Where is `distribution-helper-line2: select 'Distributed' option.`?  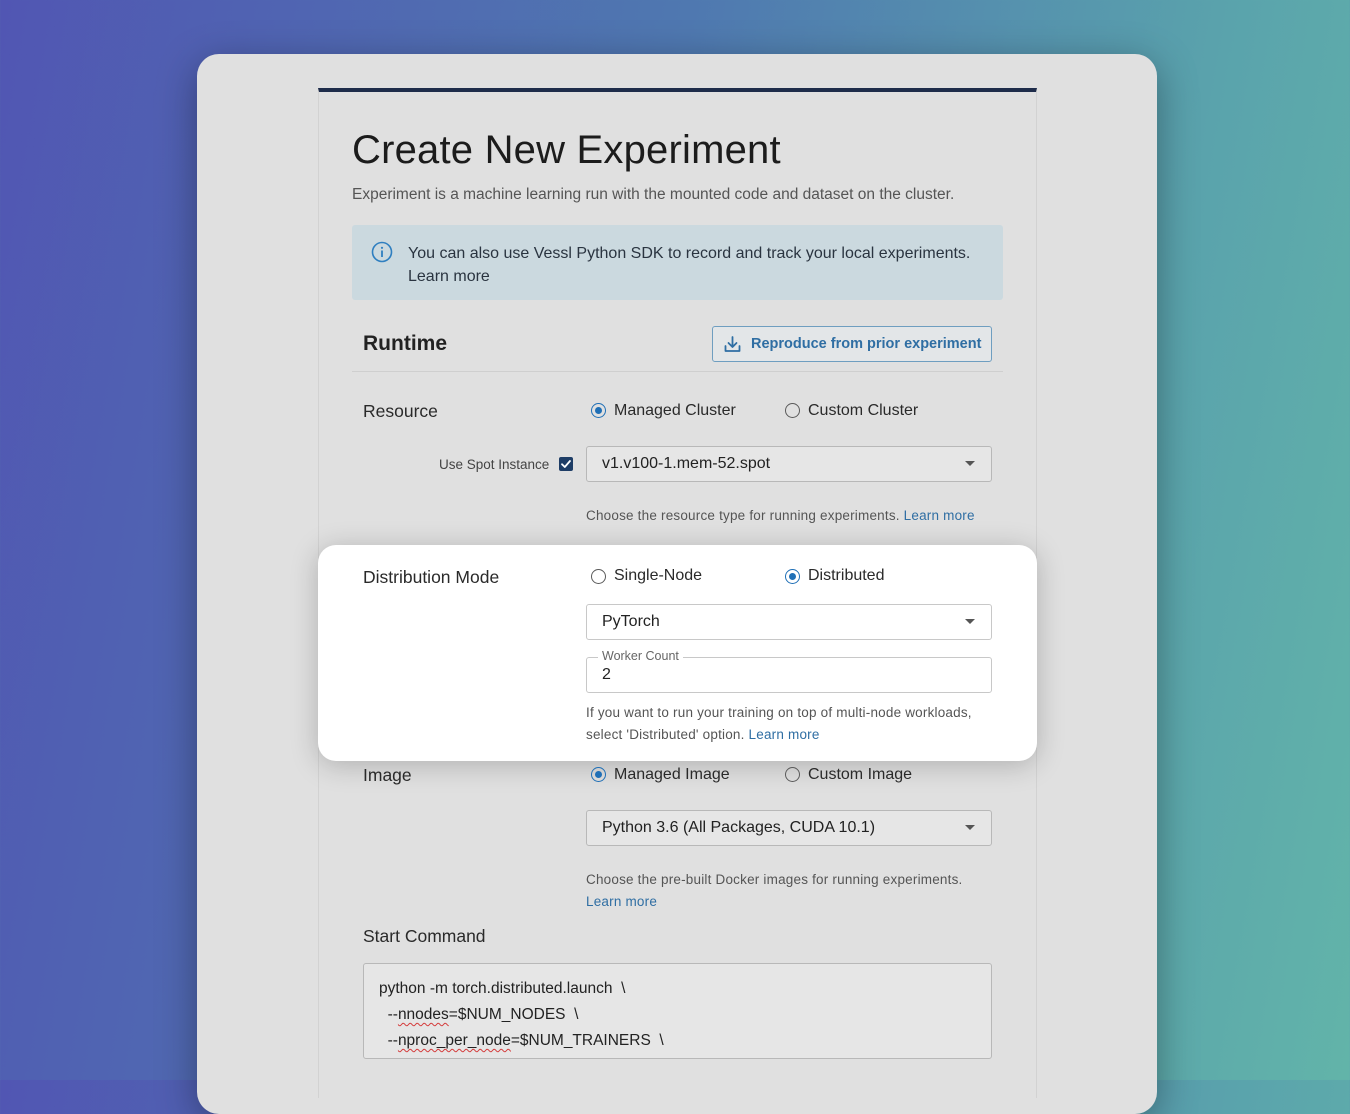
distribution-helper-line2: select 'Distributed' option. is located at coordinates (665, 734).